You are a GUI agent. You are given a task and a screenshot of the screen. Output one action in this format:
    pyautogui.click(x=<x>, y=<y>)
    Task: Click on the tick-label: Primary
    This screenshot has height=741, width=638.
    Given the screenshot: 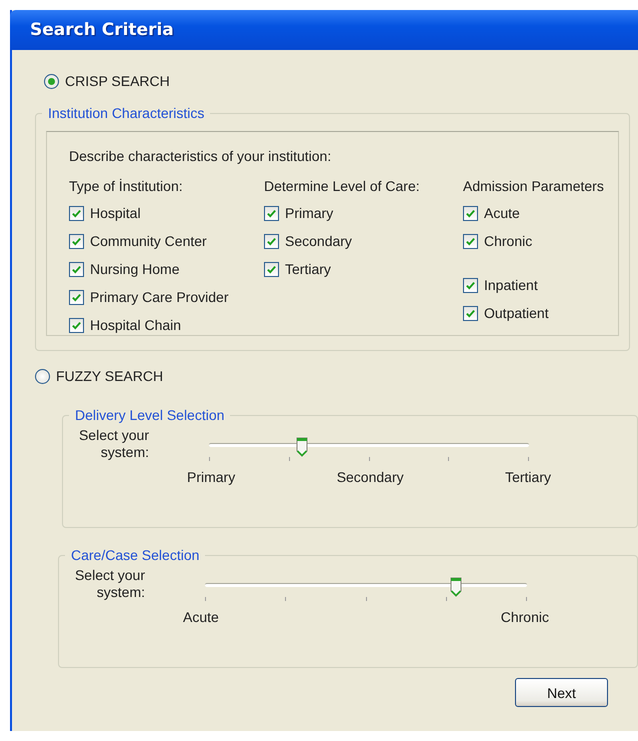 What is the action you would take?
    pyautogui.click(x=211, y=477)
    